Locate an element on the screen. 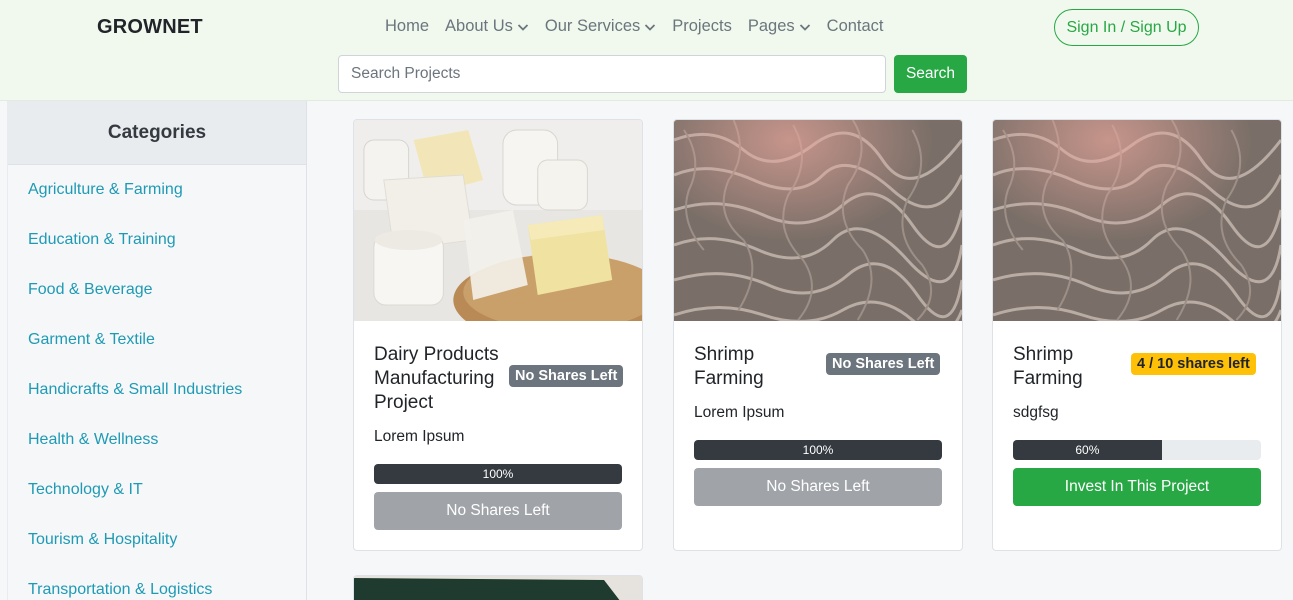  nav-projects: Projects is located at coordinates (702, 26).